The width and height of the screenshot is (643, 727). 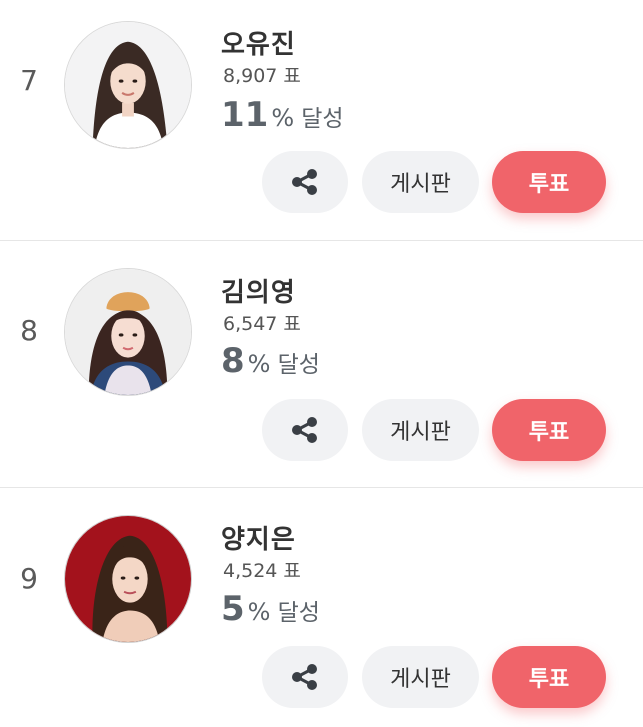 I want to click on percent-value: 5, so click(x=233, y=609).